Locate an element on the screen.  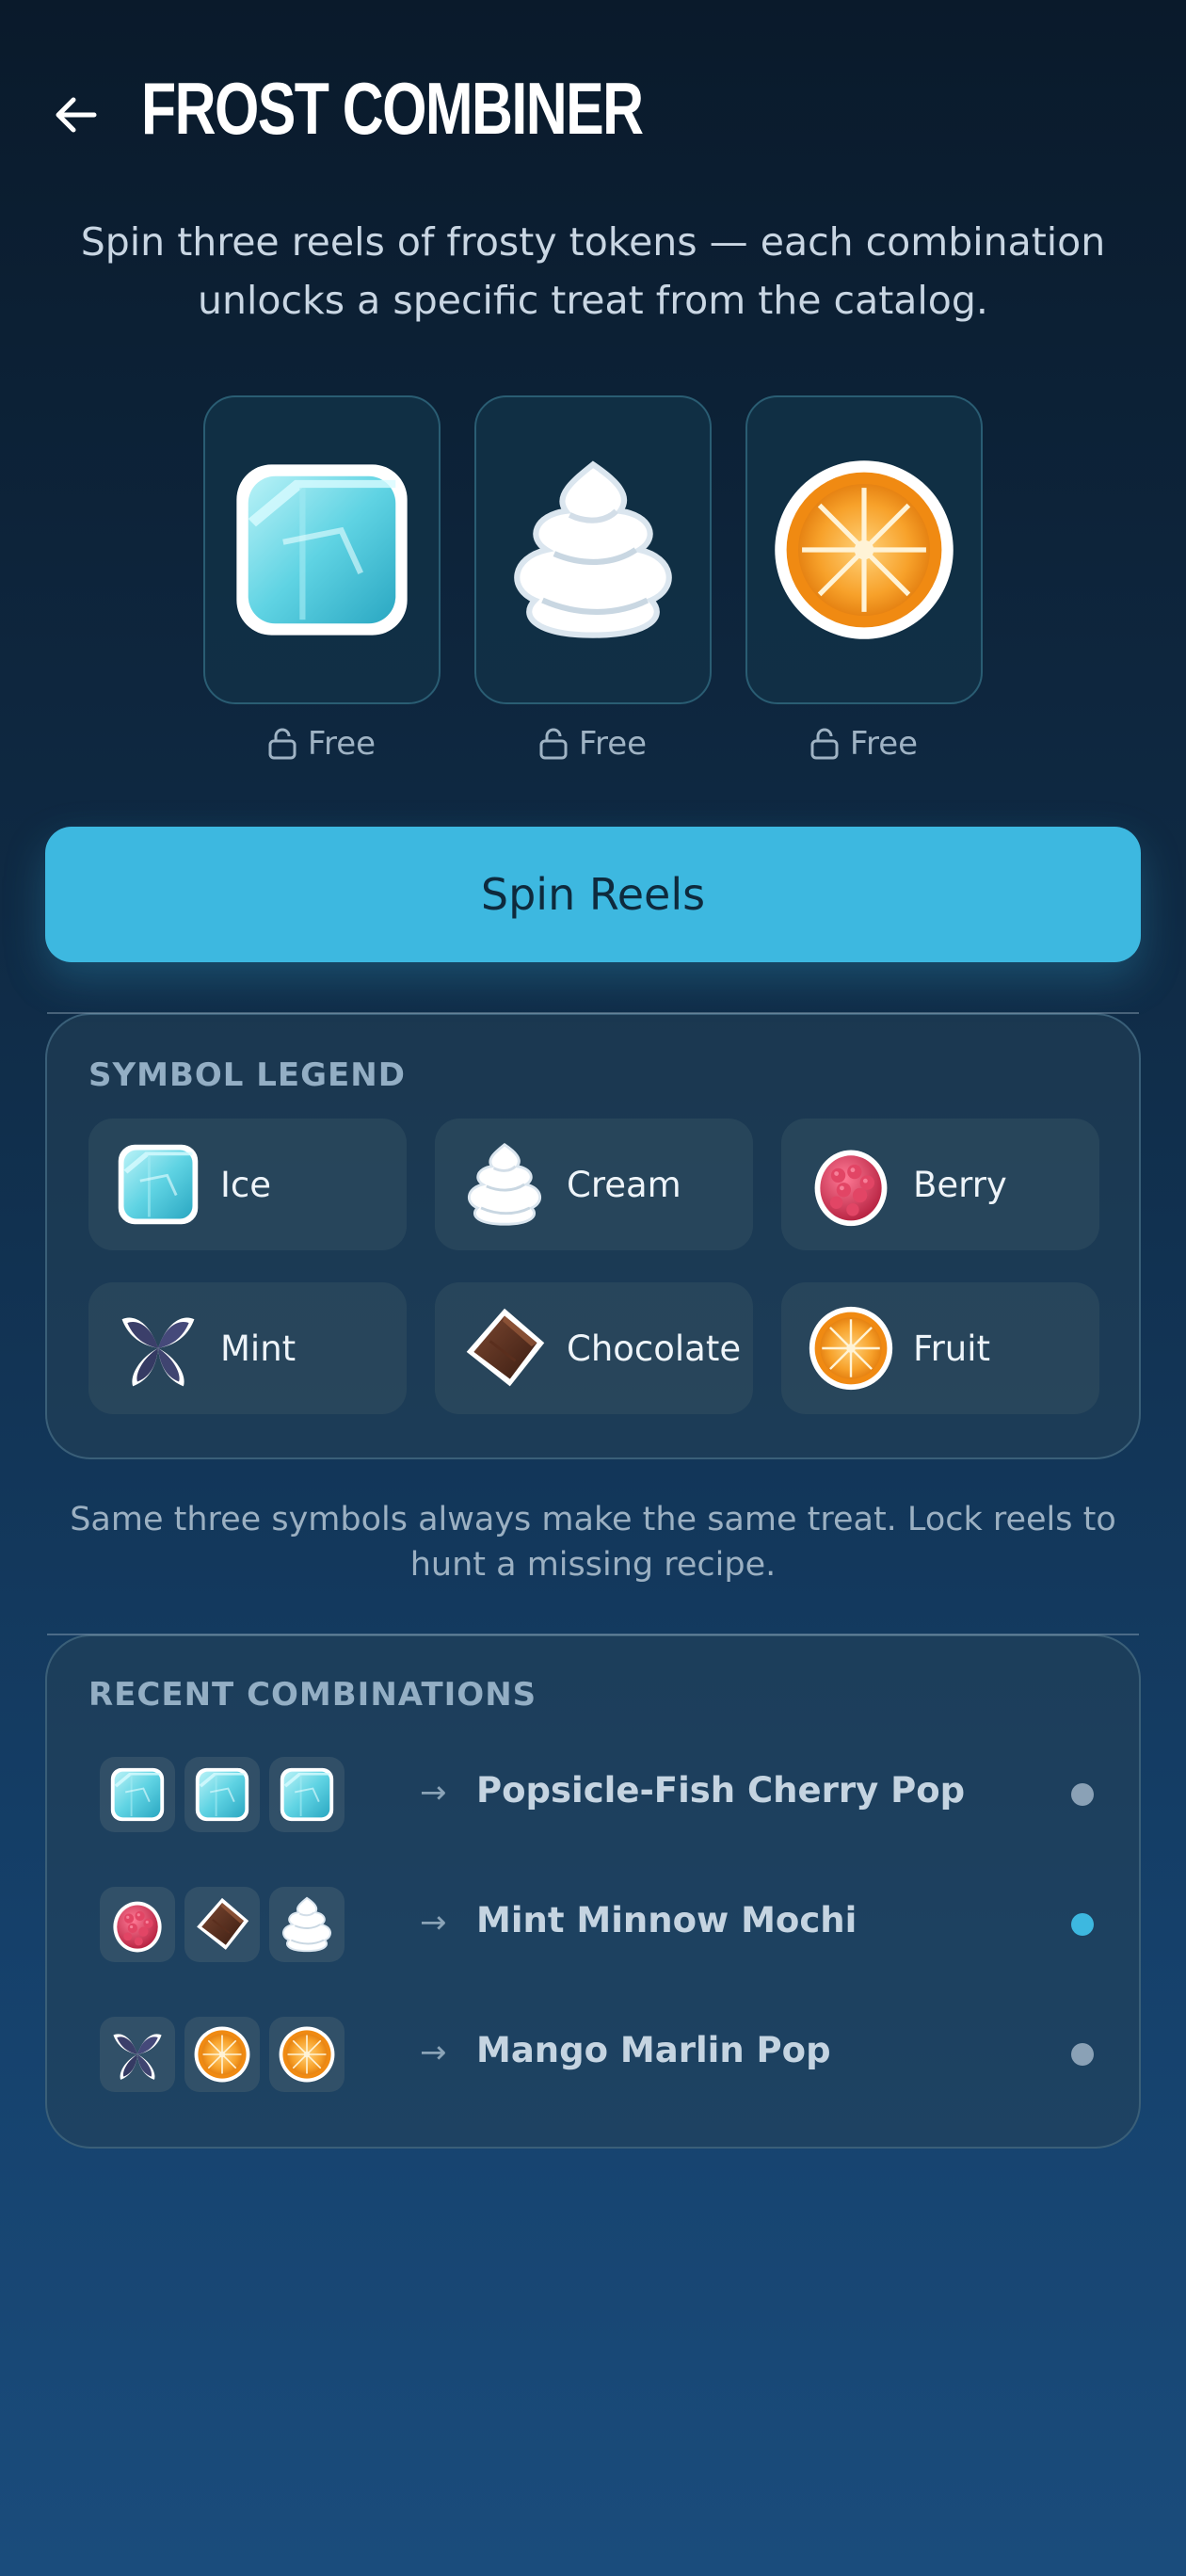
back-button is located at coordinates (75, 115).